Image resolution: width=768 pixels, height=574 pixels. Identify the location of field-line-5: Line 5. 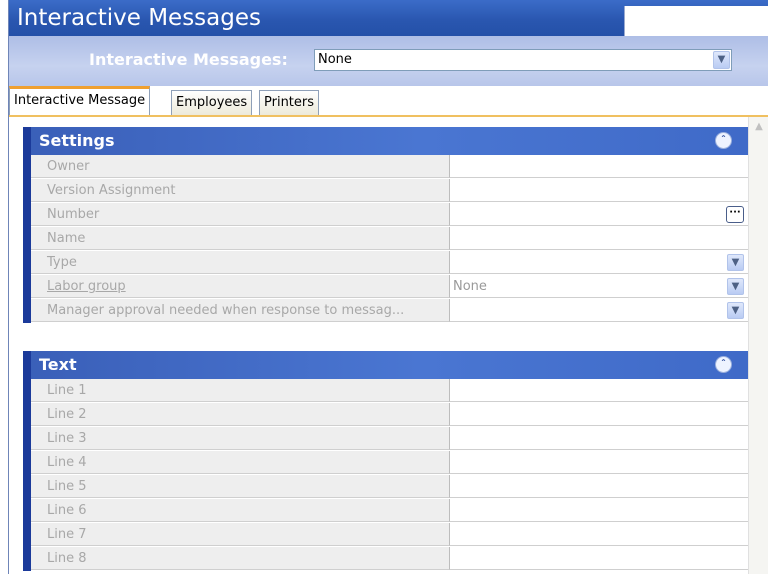
(385, 487).